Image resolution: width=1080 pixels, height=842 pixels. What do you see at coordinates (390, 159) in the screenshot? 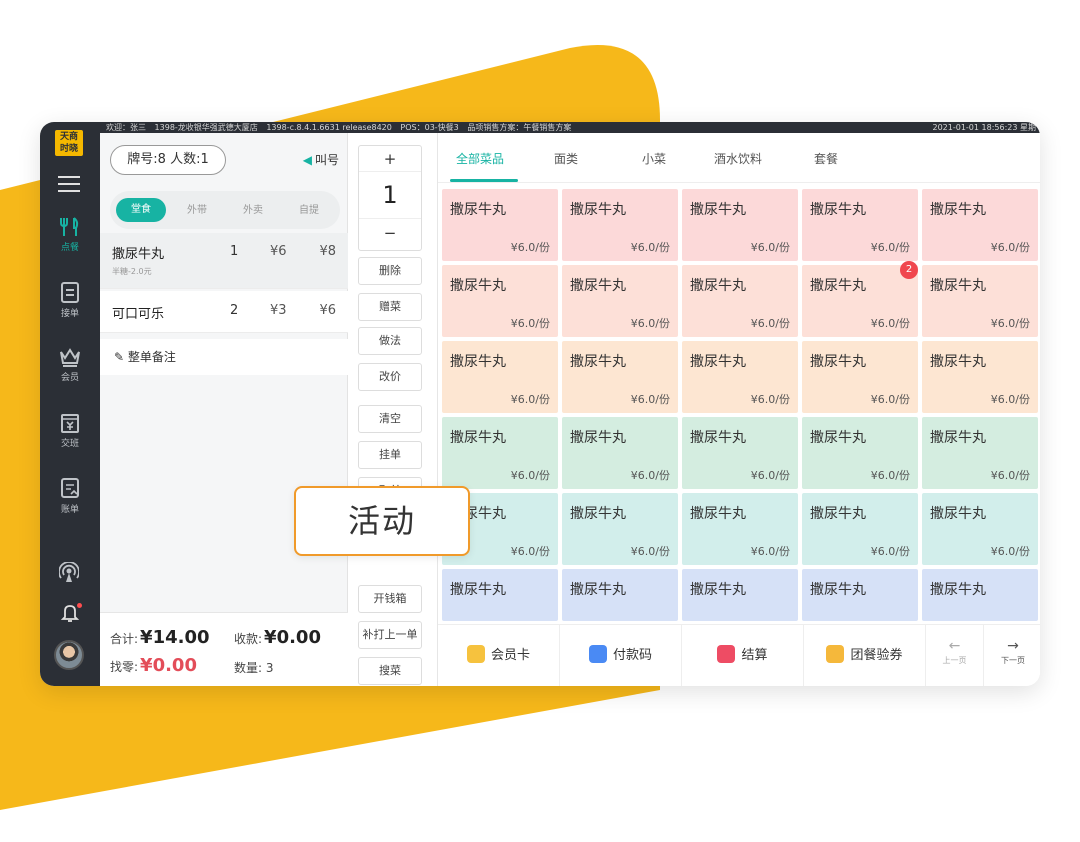
I see `quantity-plus-button: +` at bounding box center [390, 159].